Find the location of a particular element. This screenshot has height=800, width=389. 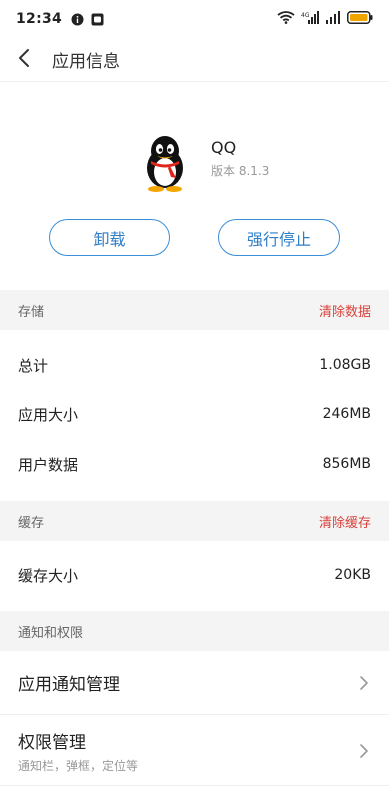

item-title: 权限管理 is located at coordinates (52, 742).